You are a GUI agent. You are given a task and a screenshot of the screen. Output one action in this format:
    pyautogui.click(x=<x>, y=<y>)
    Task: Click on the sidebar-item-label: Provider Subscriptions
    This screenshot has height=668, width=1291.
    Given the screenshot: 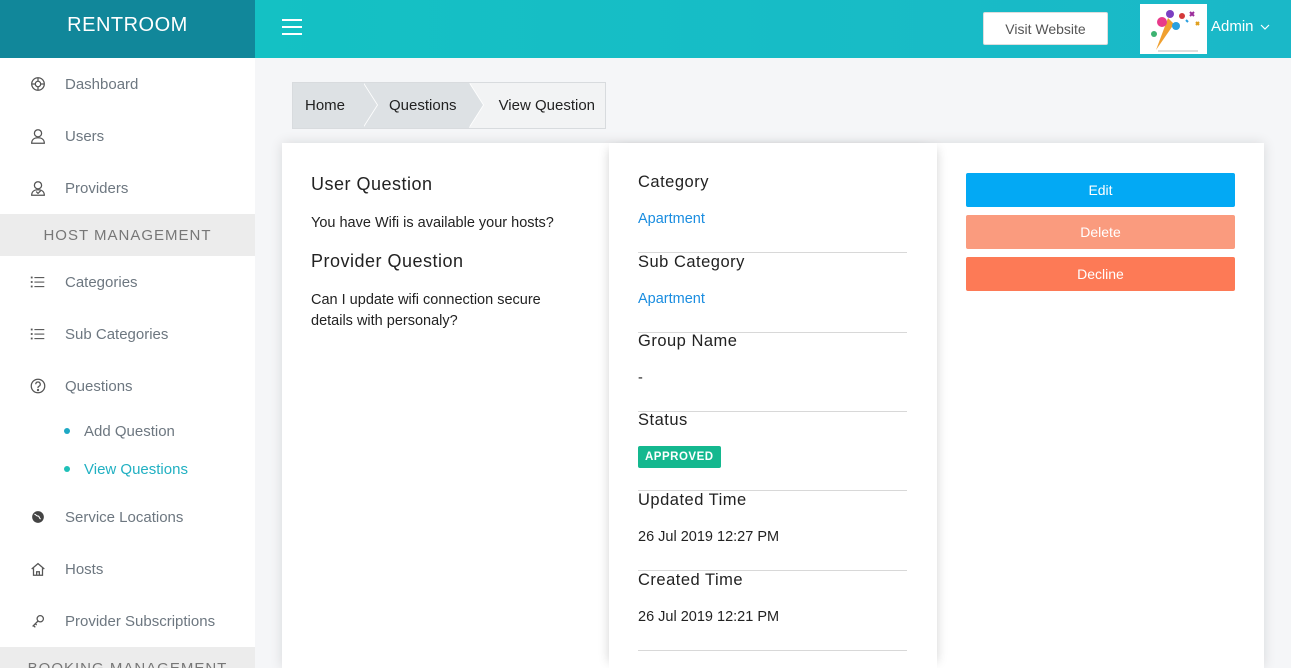 What is the action you would take?
    pyautogui.click(x=140, y=621)
    